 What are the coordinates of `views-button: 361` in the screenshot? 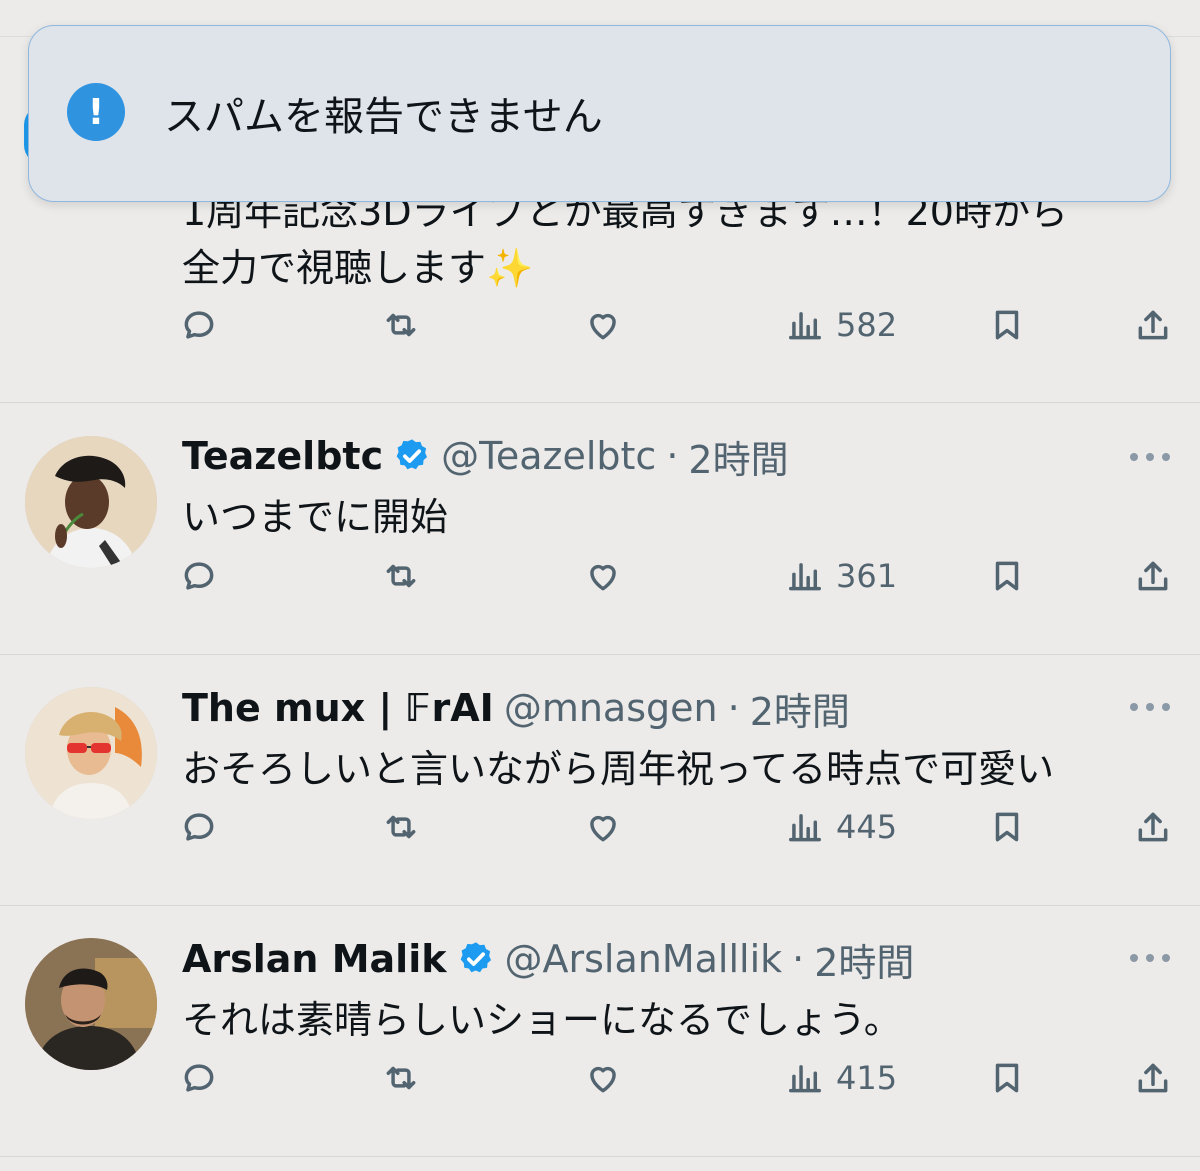 It's located at (841, 576).